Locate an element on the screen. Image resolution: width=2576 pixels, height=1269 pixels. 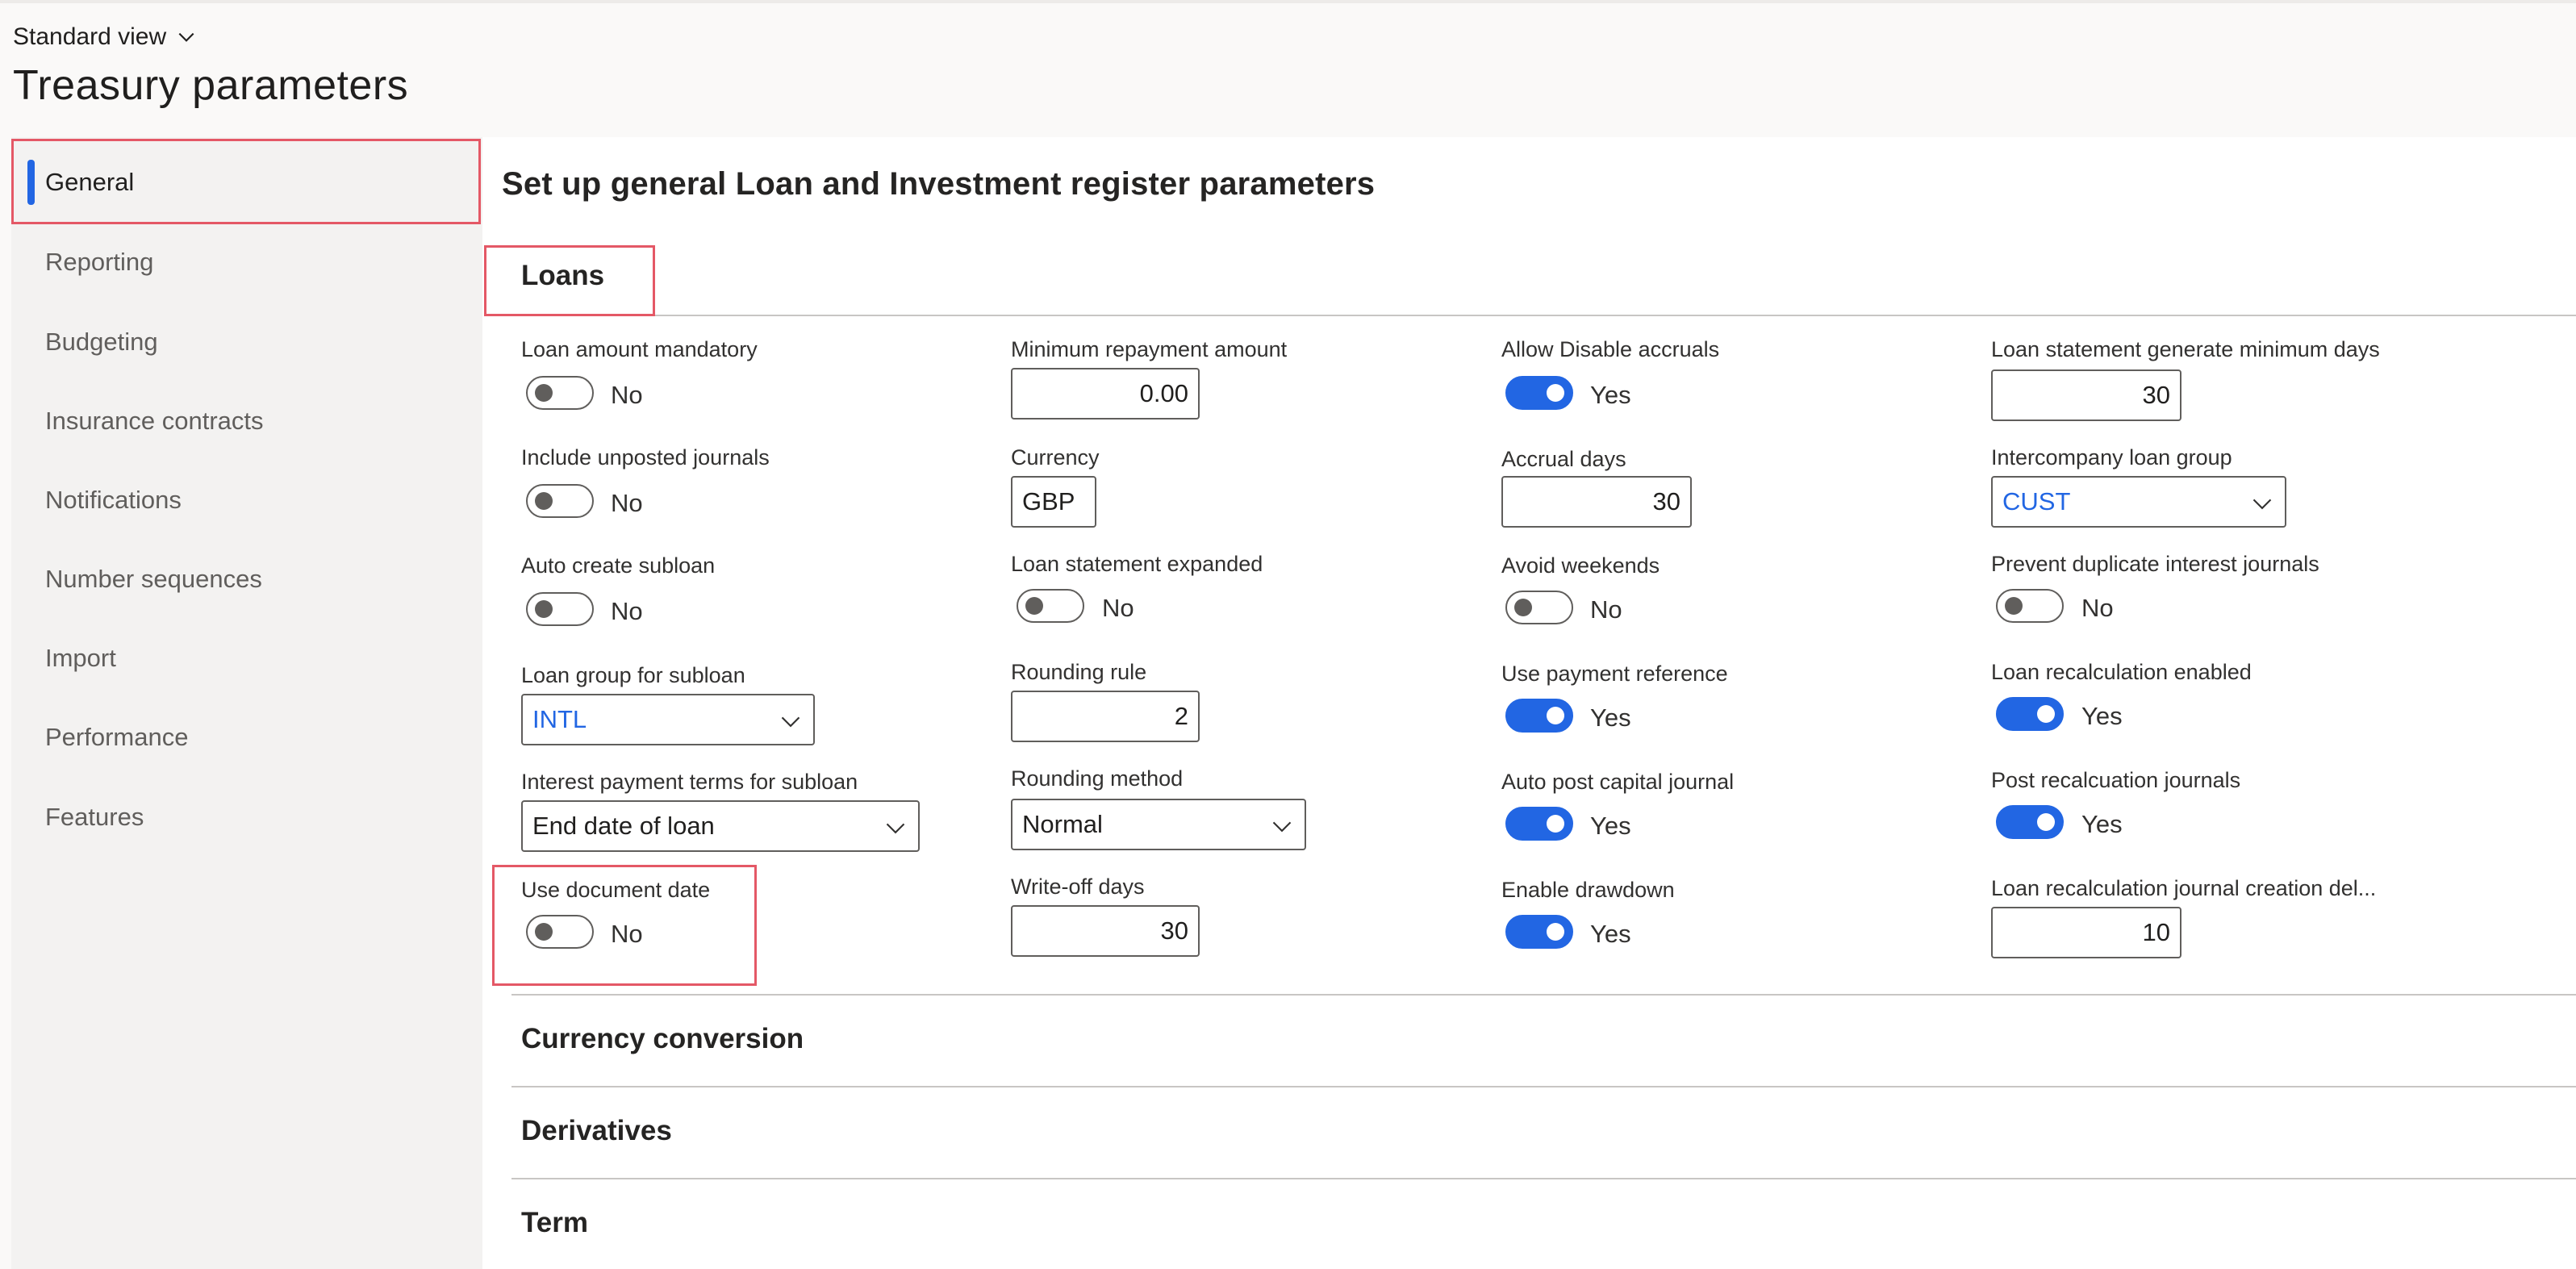
nav-item-import: Import is located at coordinates (246, 658).